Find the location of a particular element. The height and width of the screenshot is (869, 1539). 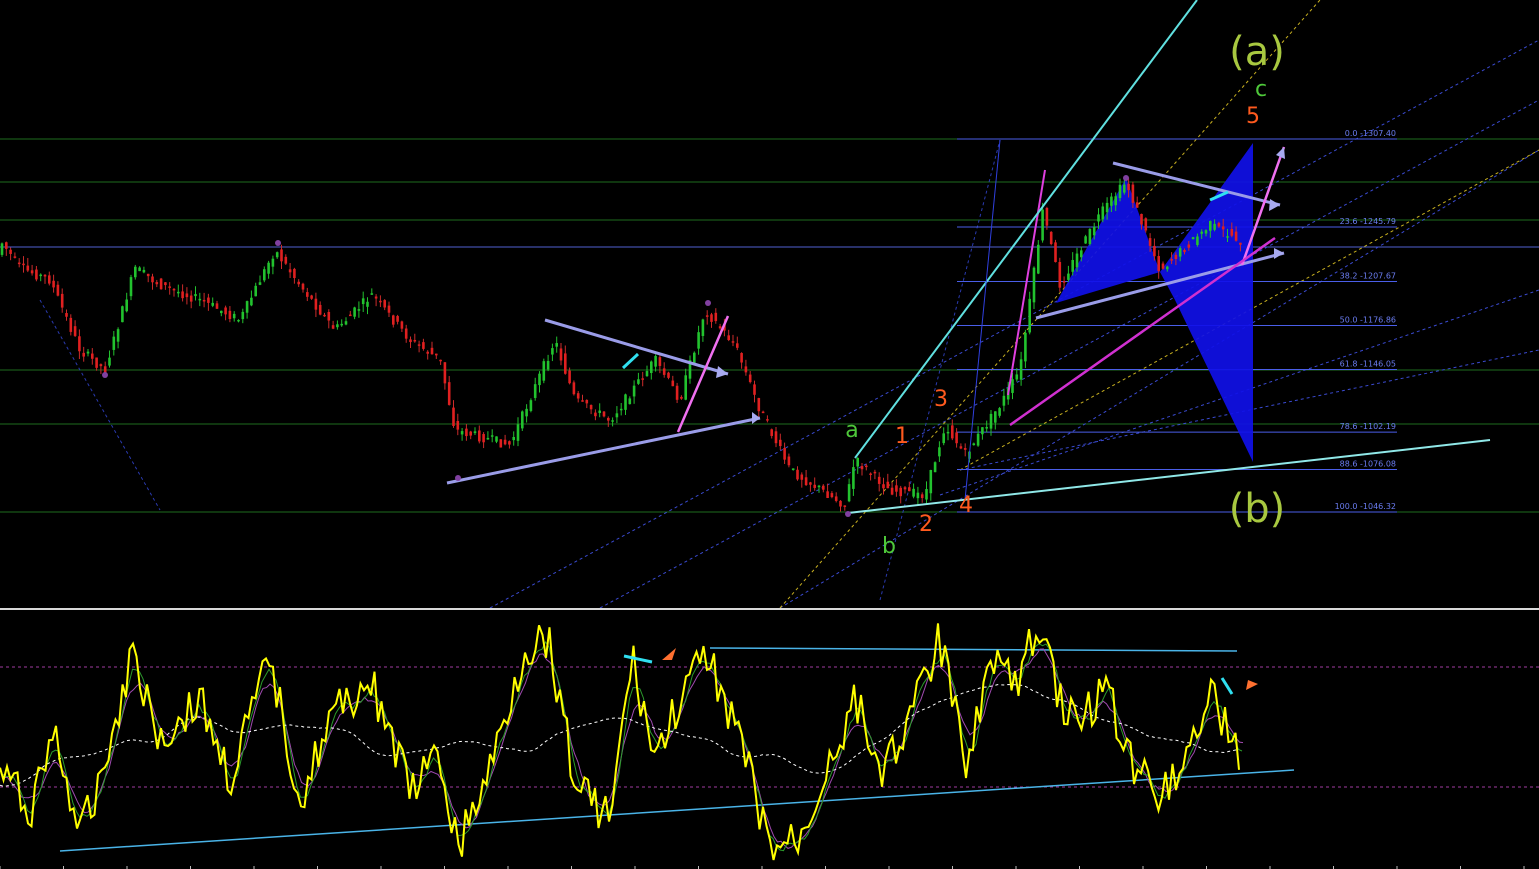

fib-level-label: 38.2 -1207.67 is located at coordinates (1368, 275).